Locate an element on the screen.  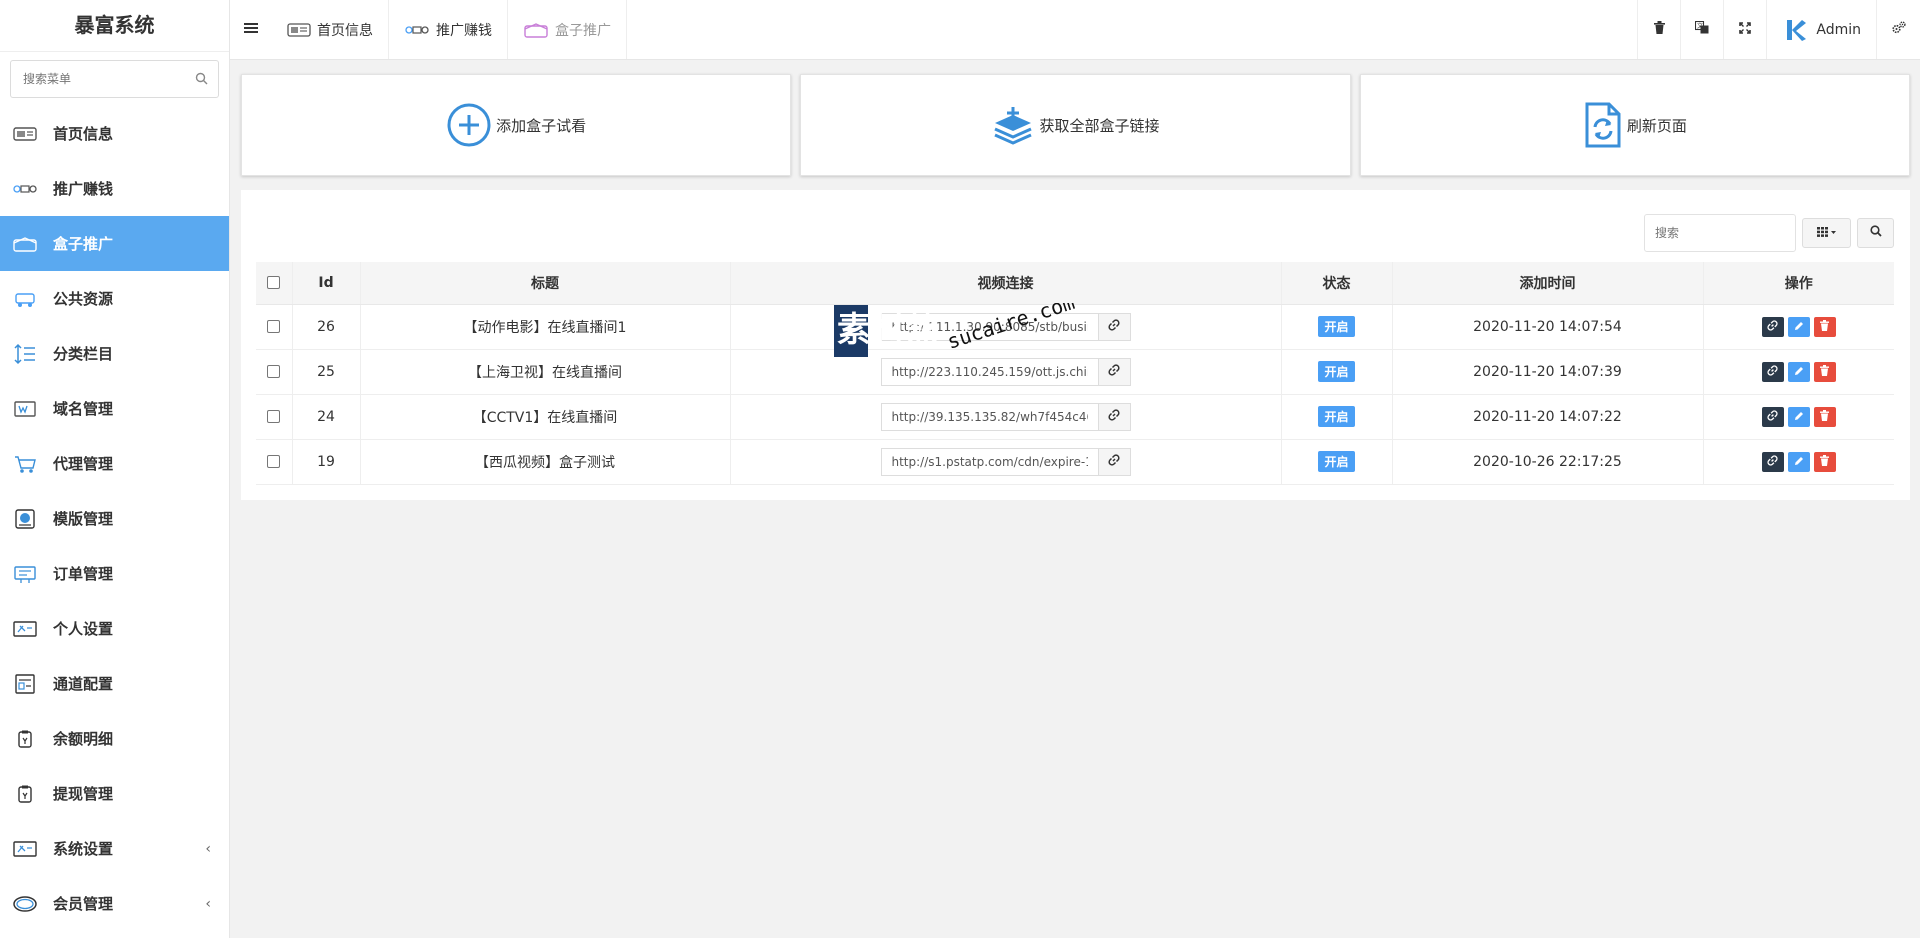
url-group is located at coordinates (1005, 326).